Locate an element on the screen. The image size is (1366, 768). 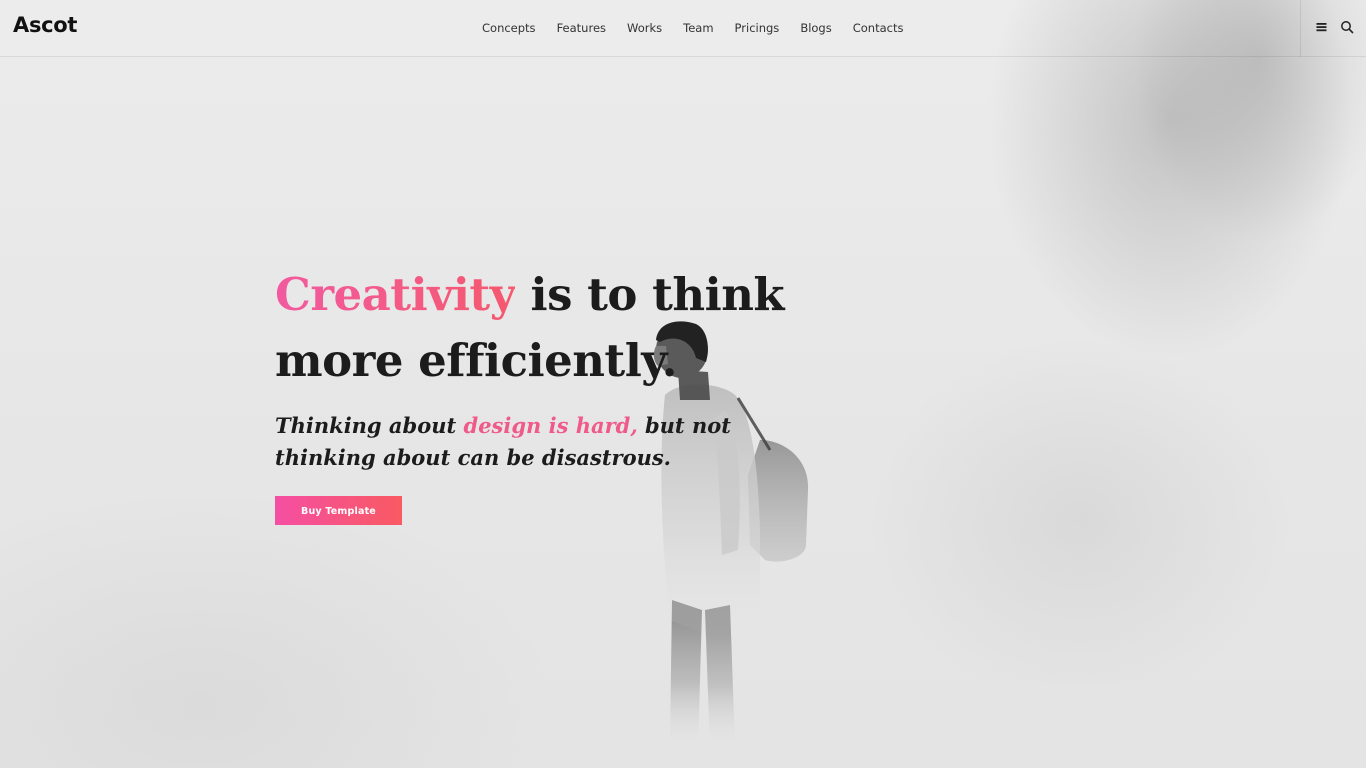
menu-icon is located at coordinates (1322, 27).